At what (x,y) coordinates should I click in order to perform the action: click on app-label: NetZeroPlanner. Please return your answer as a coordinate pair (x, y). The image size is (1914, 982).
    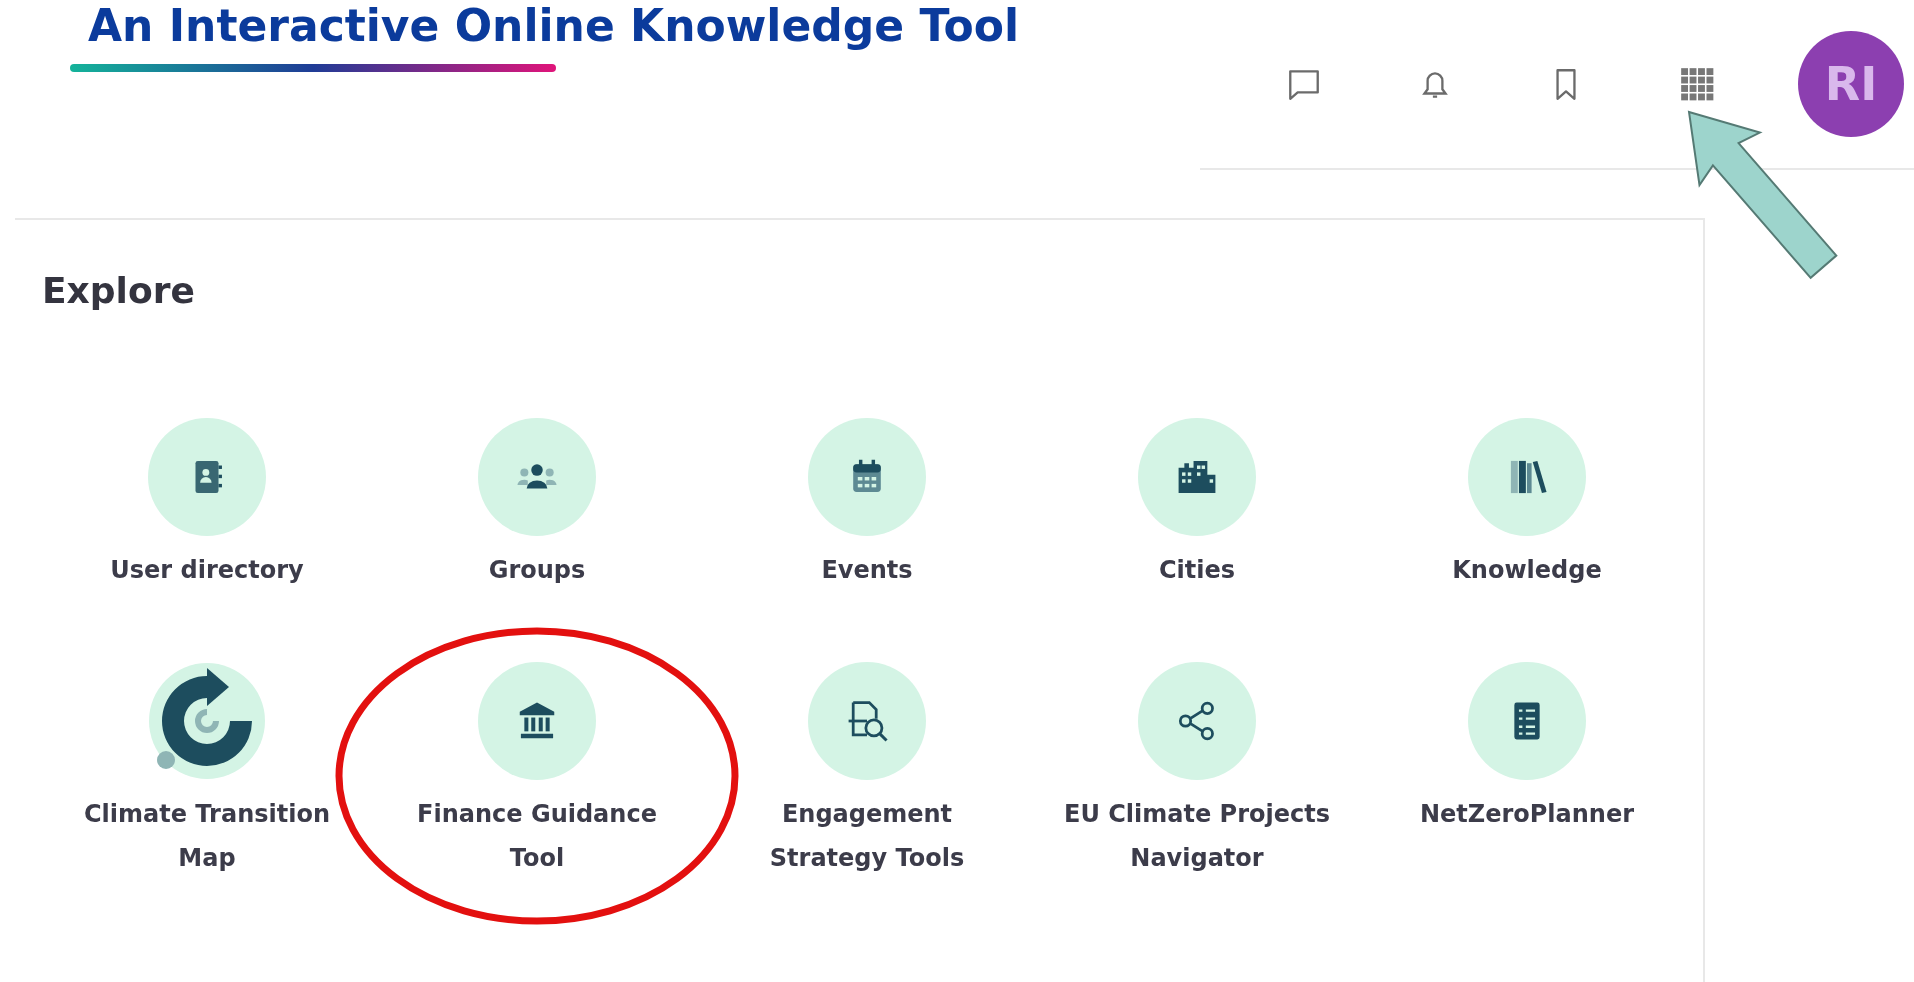
    Looking at the image, I should click on (1527, 814).